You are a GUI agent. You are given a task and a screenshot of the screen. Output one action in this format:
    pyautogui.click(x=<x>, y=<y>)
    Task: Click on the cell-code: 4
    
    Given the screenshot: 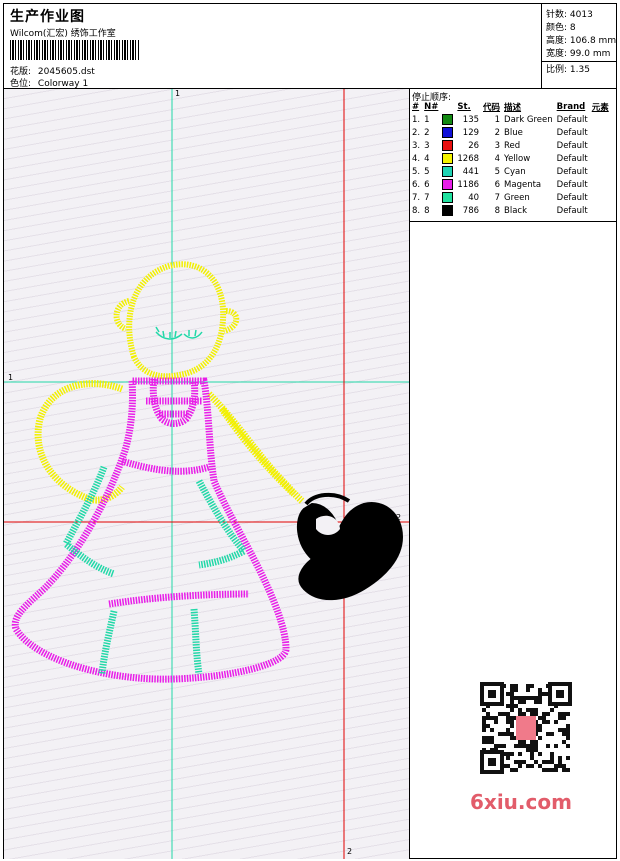 What is the action you would take?
    pyautogui.click(x=497, y=158)
    